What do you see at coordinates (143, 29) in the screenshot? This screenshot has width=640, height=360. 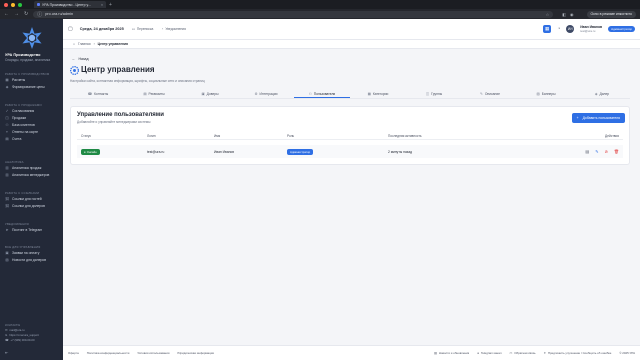 I see `header-link-messages: ▭ Переписка` at bounding box center [143, 29].